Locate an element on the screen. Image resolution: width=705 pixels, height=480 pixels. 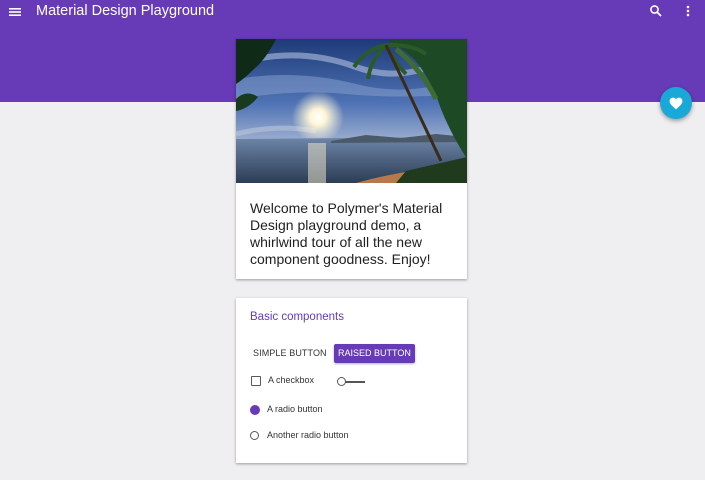
heart-icon is located at coordinates (676, 103).